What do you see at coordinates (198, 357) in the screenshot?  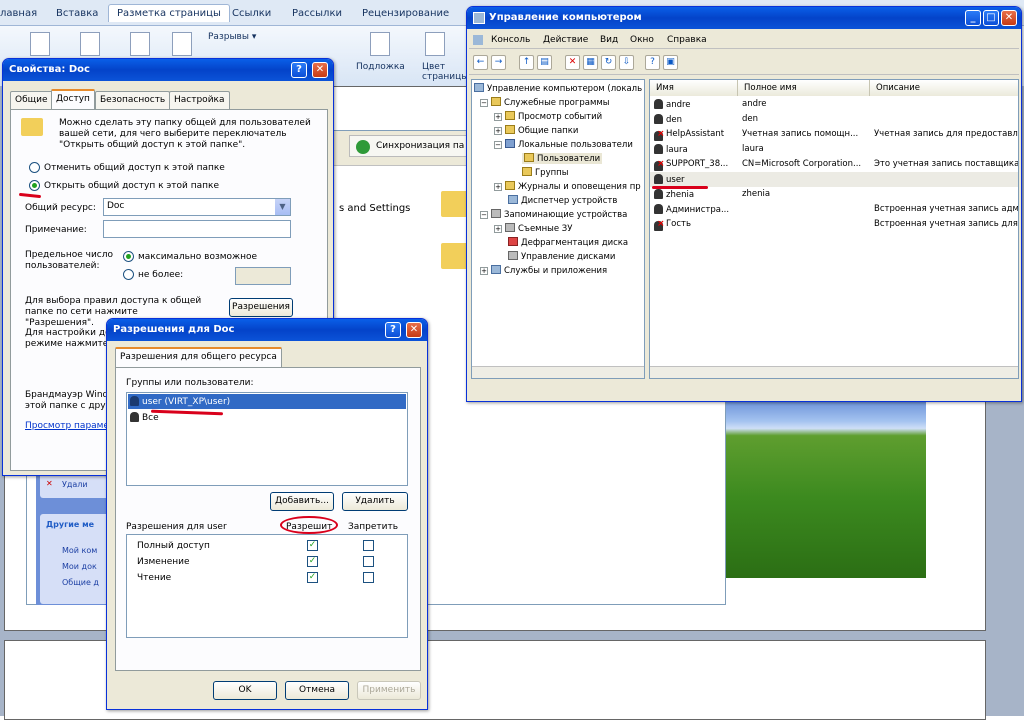 I see `tab-share-permissions: Разрешения для общего ресурса` at bounding box center [198, 357].